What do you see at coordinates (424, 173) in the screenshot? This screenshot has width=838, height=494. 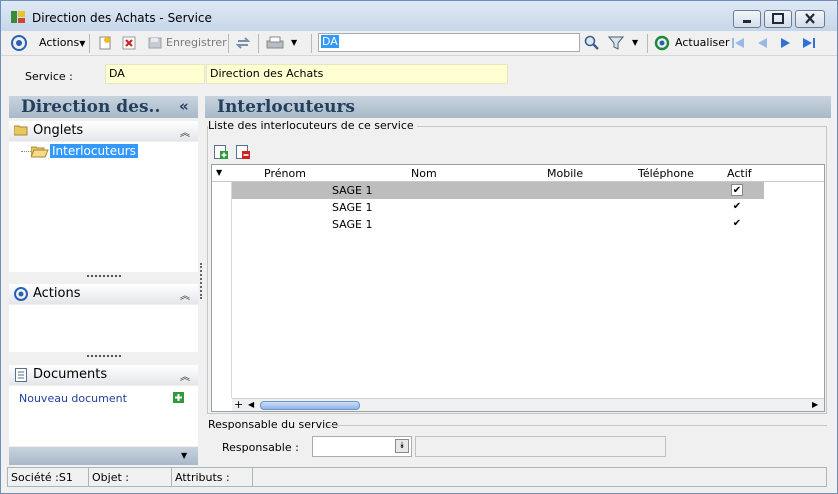 I see `column-header-nom: Nom` at bounding box center [424, 173].